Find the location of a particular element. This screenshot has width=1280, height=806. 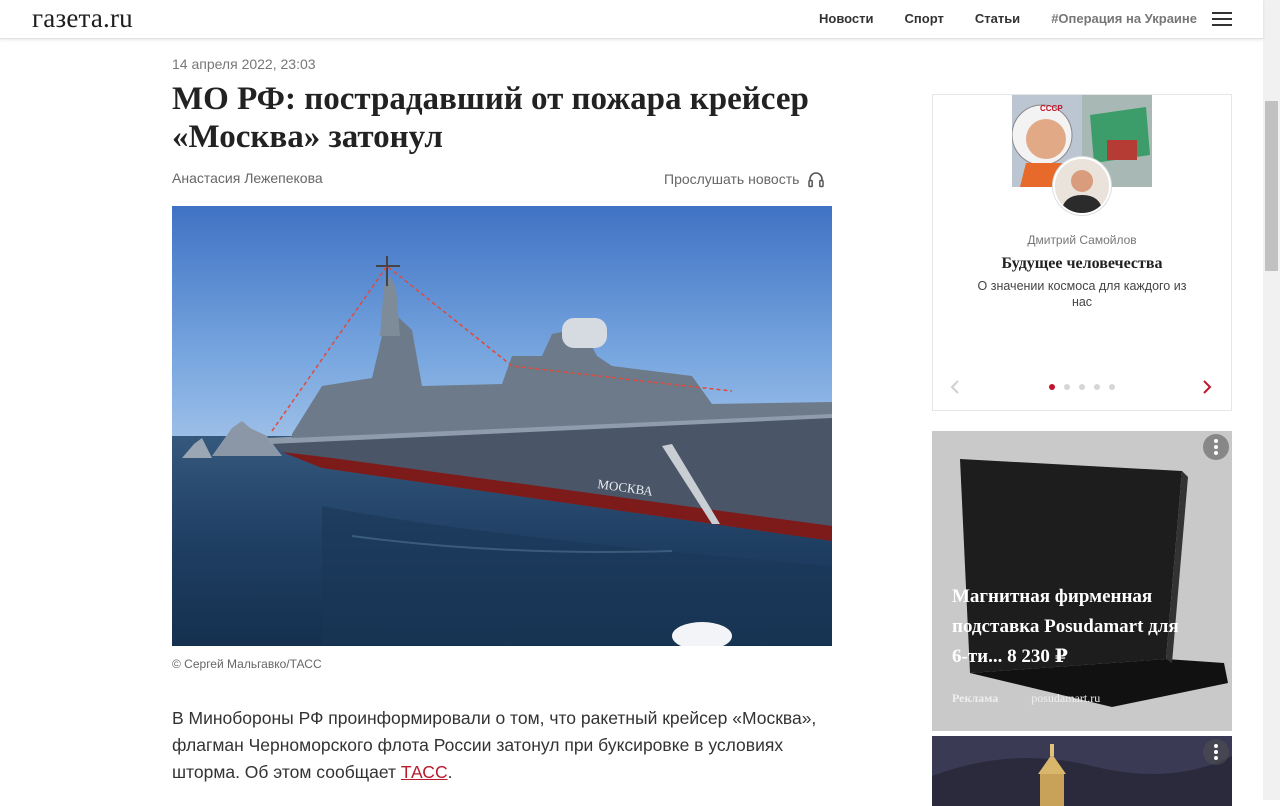

carousel-subtitle: О значении космоса для каждого из нас is located at coordinates (1082, 294).